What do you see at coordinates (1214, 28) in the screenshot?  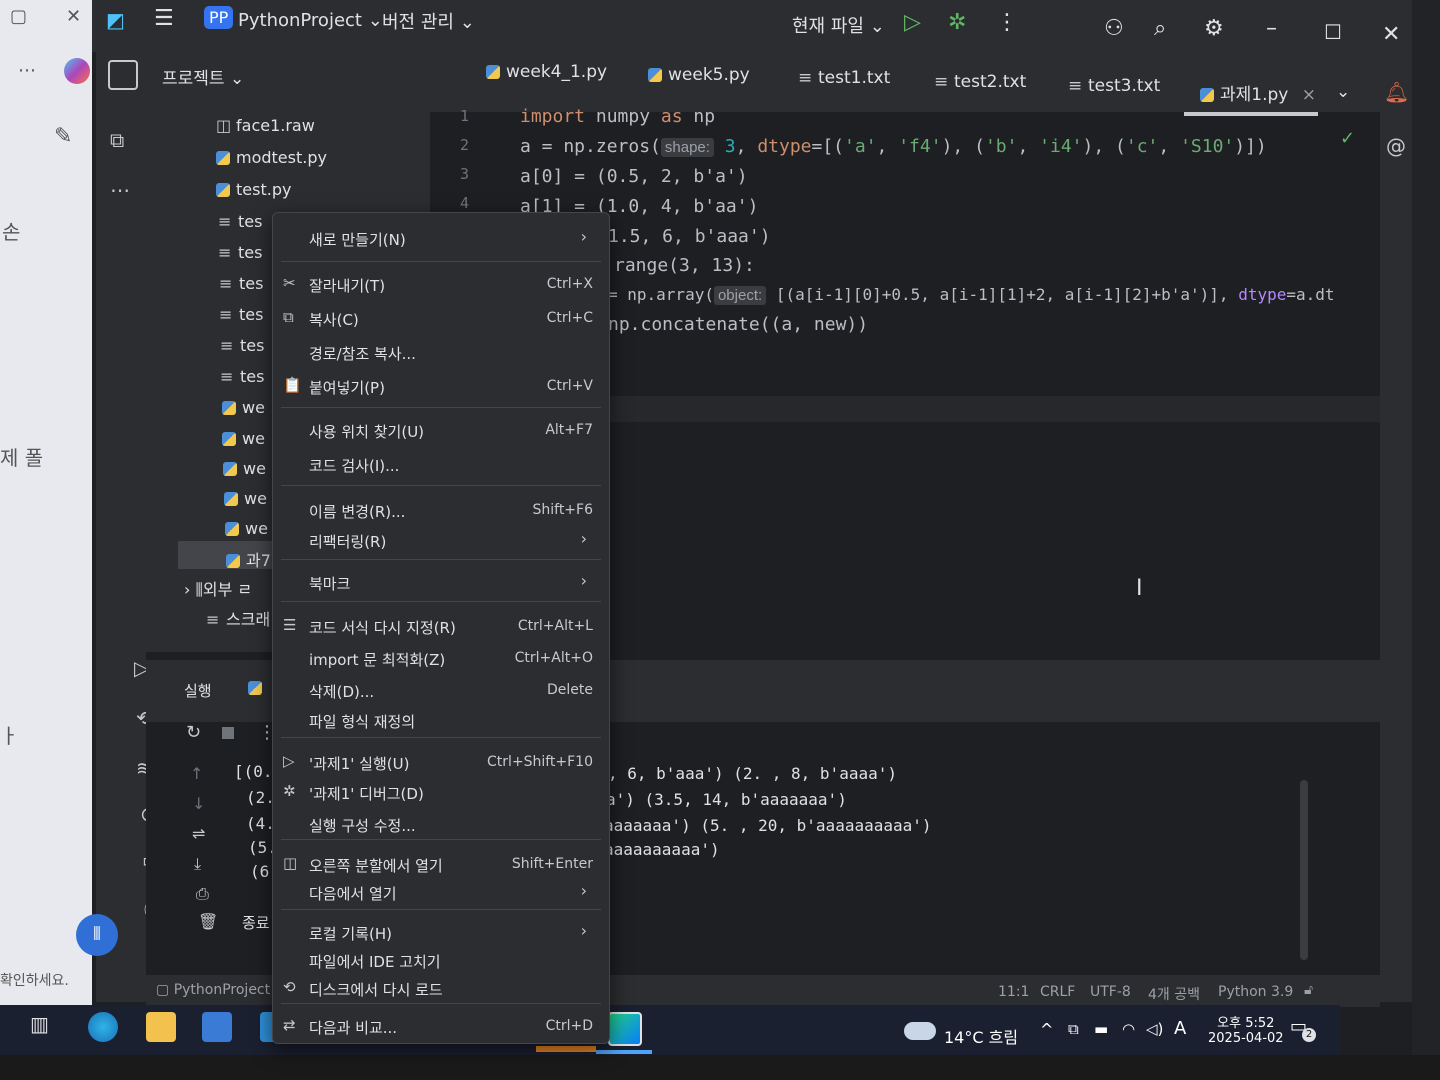 I see `gear-icon: ⚙` at bounding box center [1214, 28].